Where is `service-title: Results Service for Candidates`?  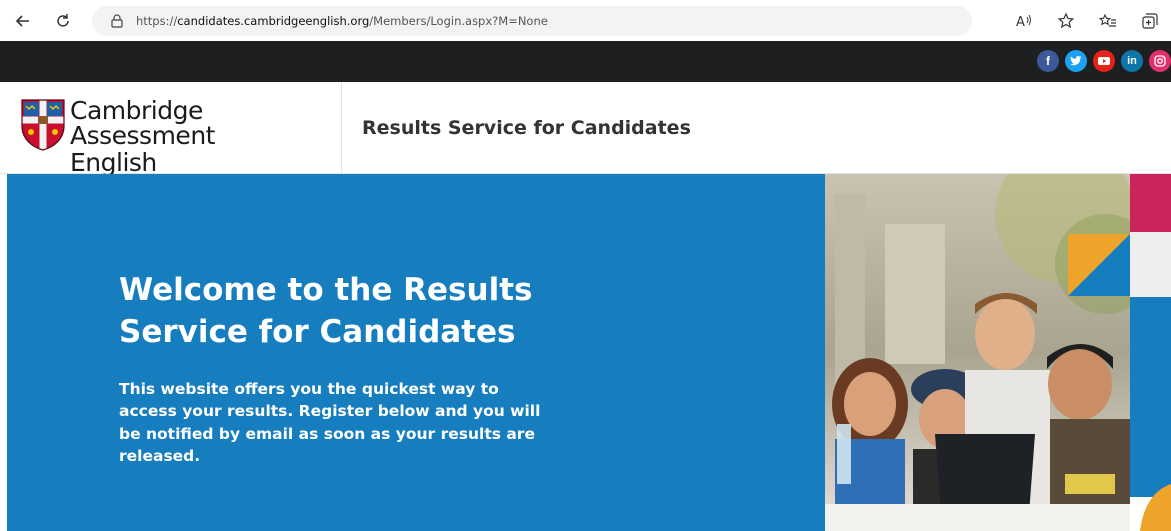 service-title: Results Service for Candidates is located at coordinates (526, 128).